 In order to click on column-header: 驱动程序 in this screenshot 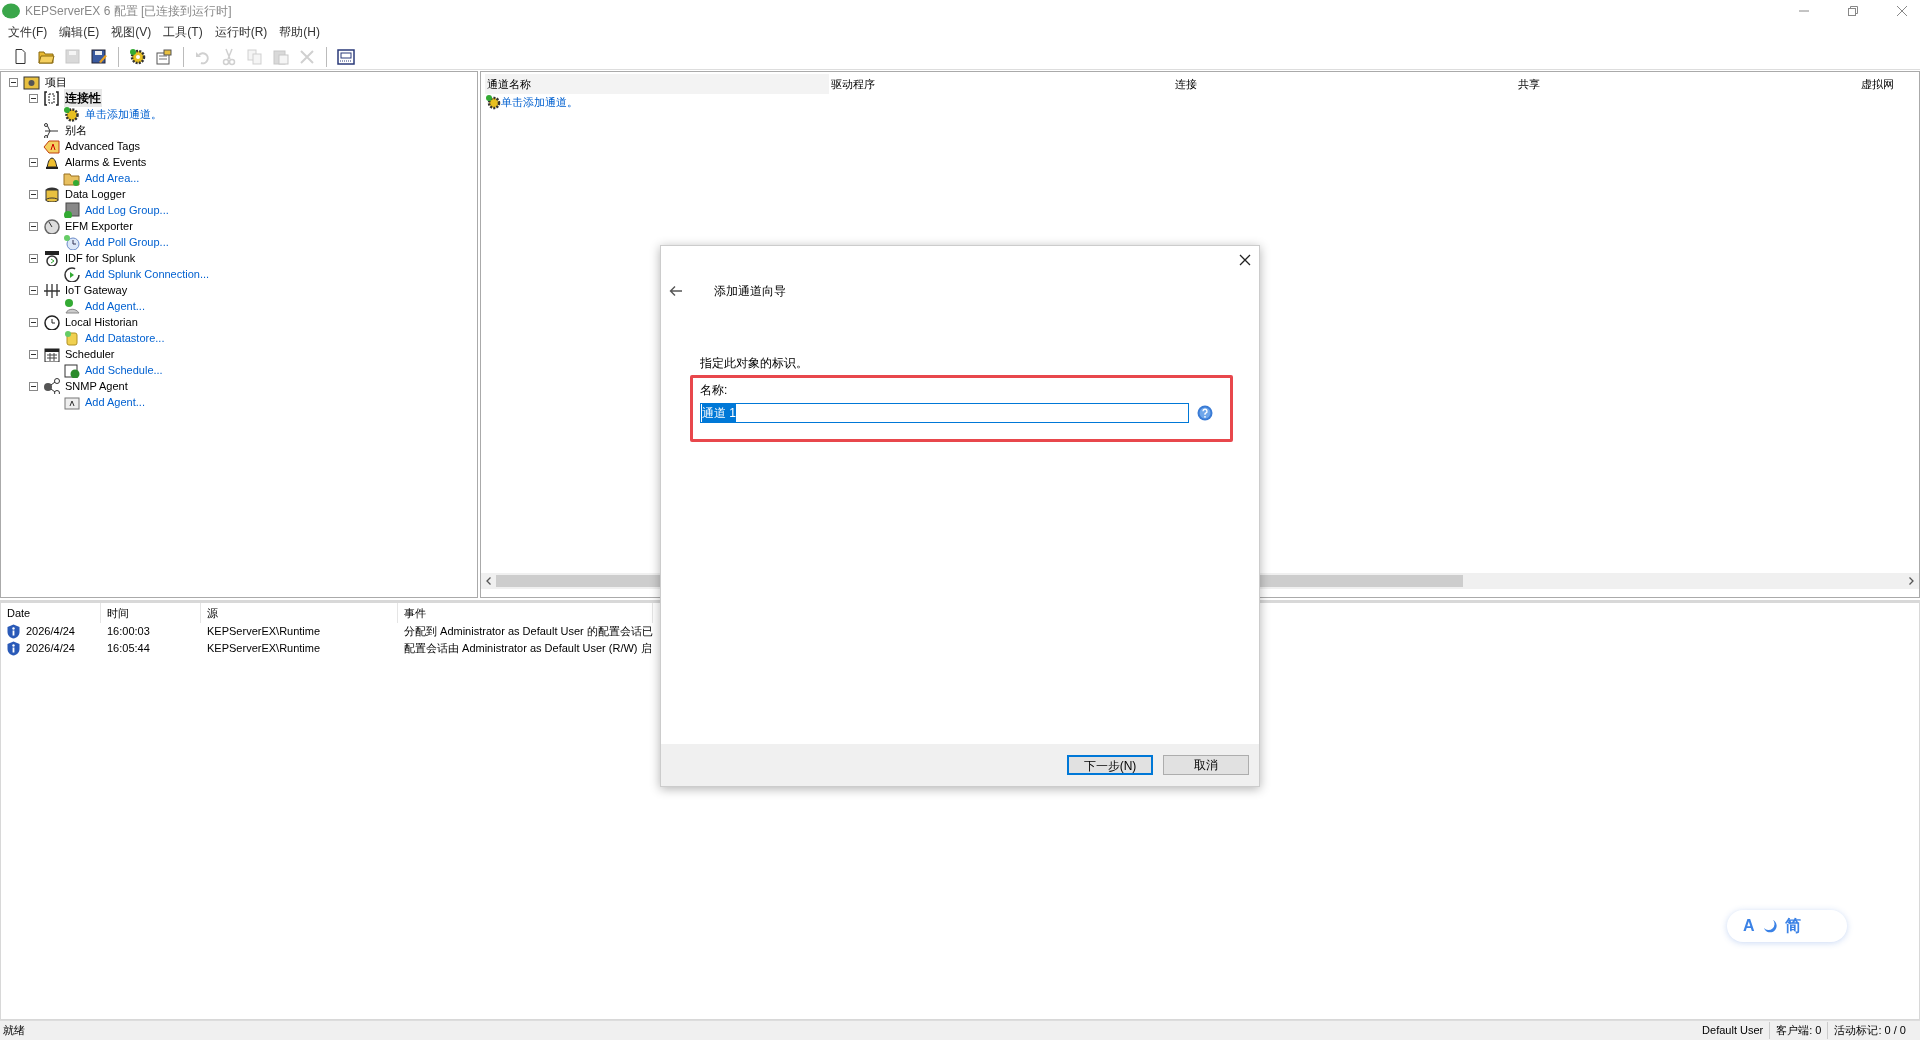, I will do `click(1001, 84)`.